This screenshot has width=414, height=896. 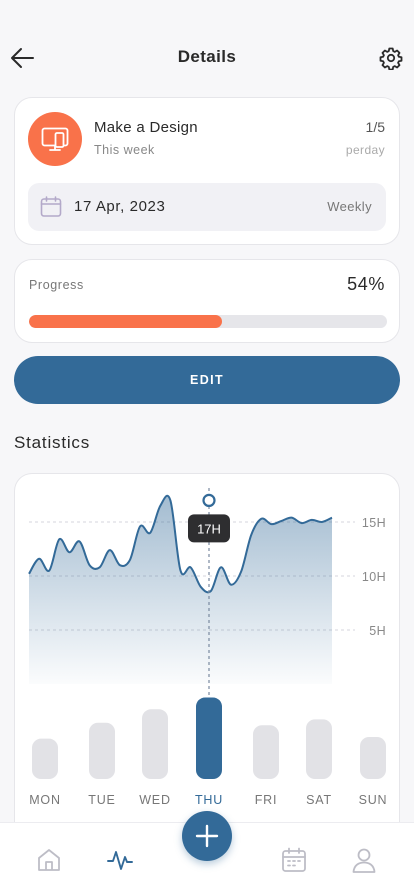 What do you see at coordinates (45, 758) in the screenshot?
I see `bar-mon` at bounding box center [45, 758].